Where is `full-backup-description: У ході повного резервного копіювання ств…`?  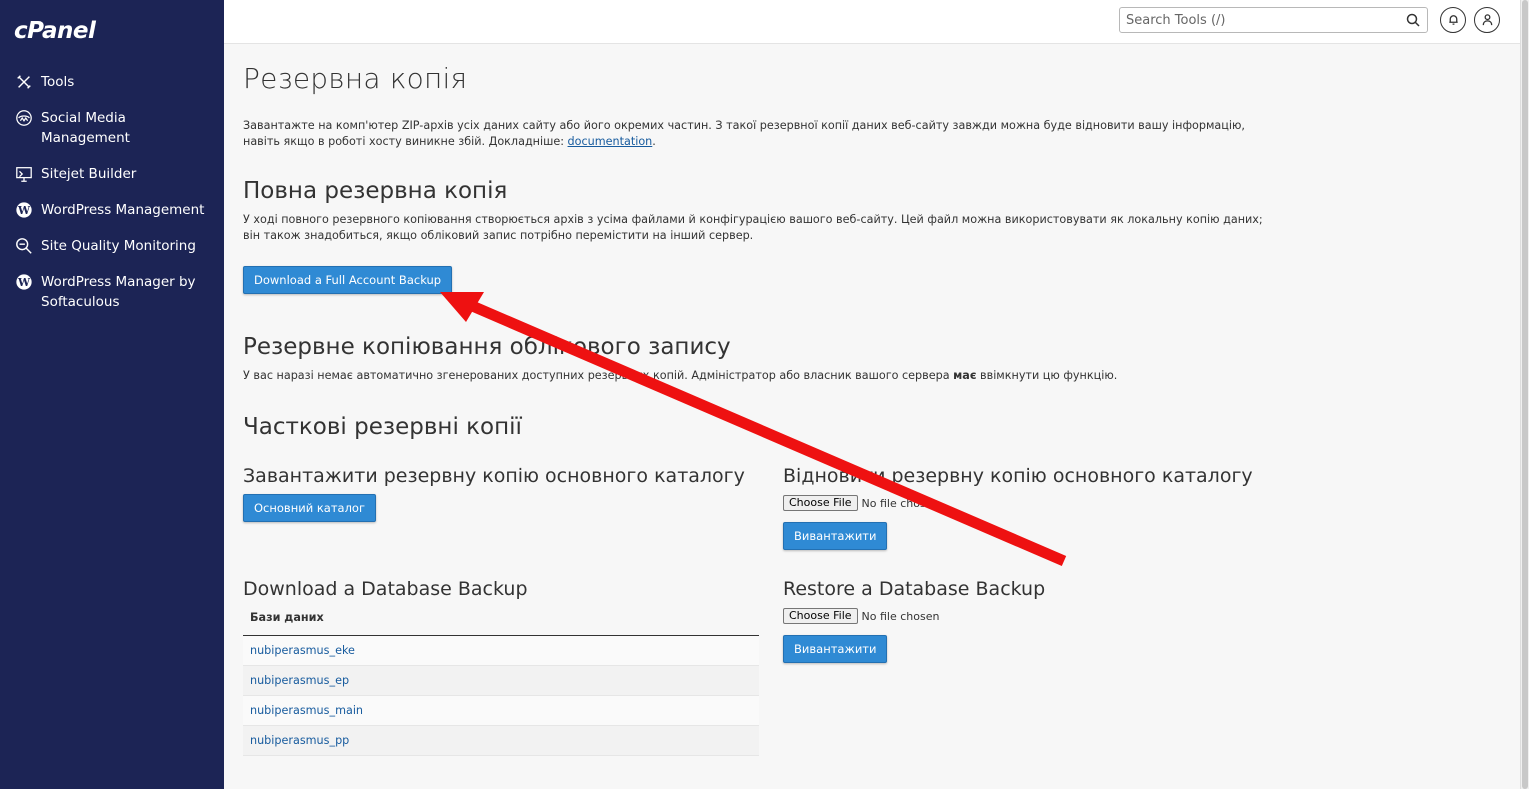 full-backup-description: У ході повного резервного копіювання ств… is located at coordinates (753, 227).